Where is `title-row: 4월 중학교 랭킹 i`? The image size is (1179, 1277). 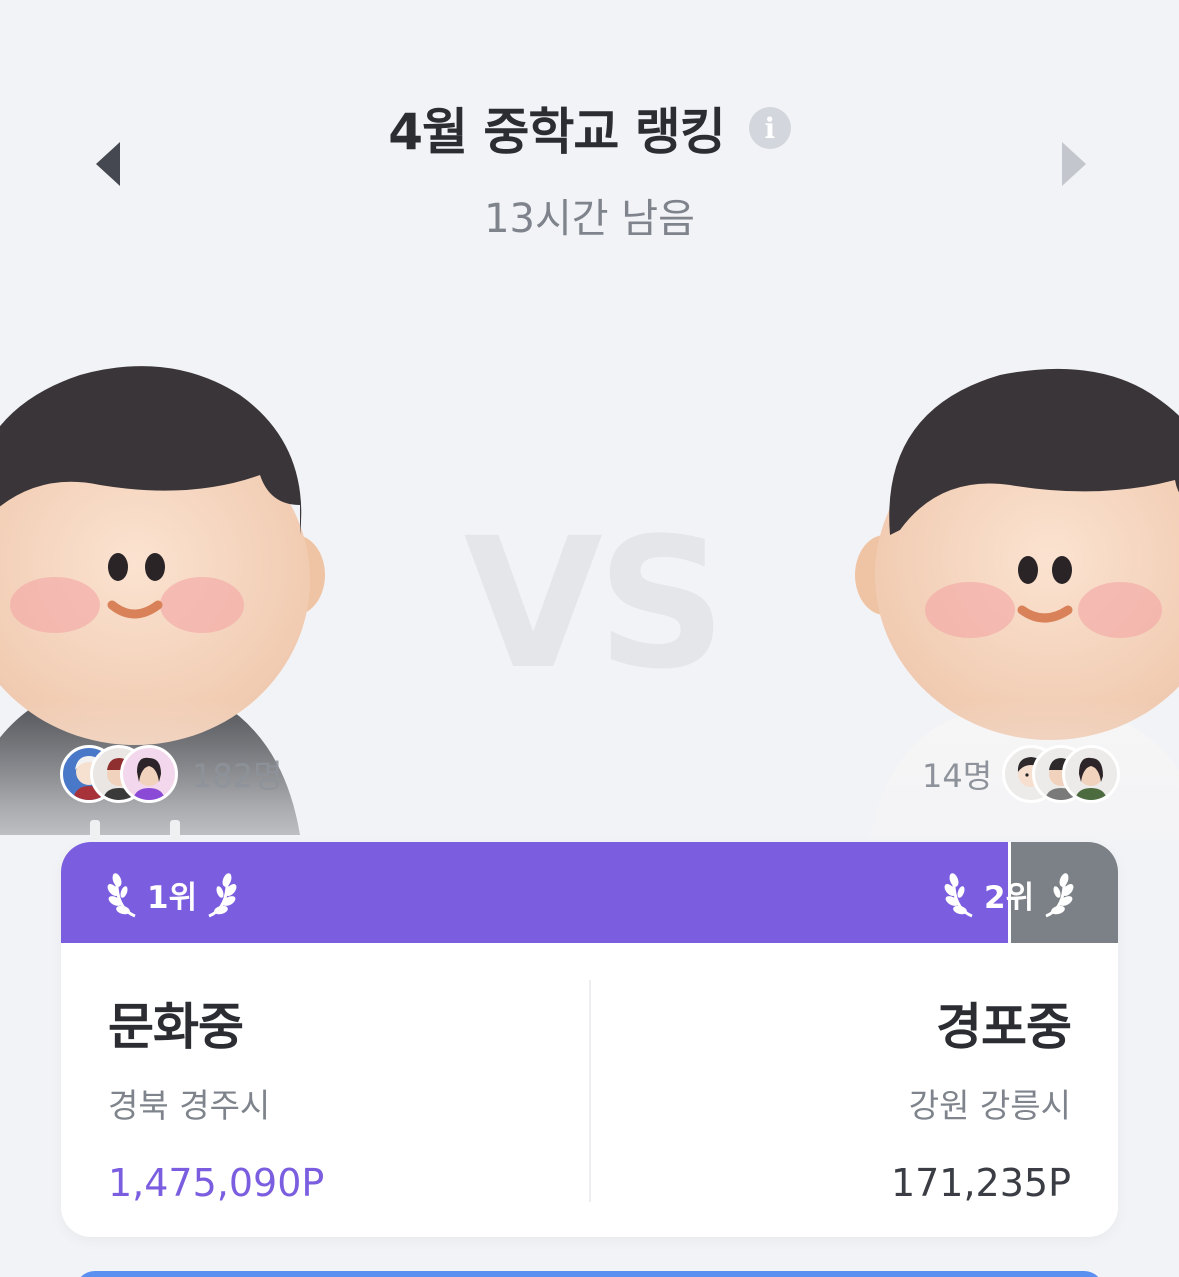
title-row: 4월 중학교 랭킹 i is located at coordinates (589, 128).